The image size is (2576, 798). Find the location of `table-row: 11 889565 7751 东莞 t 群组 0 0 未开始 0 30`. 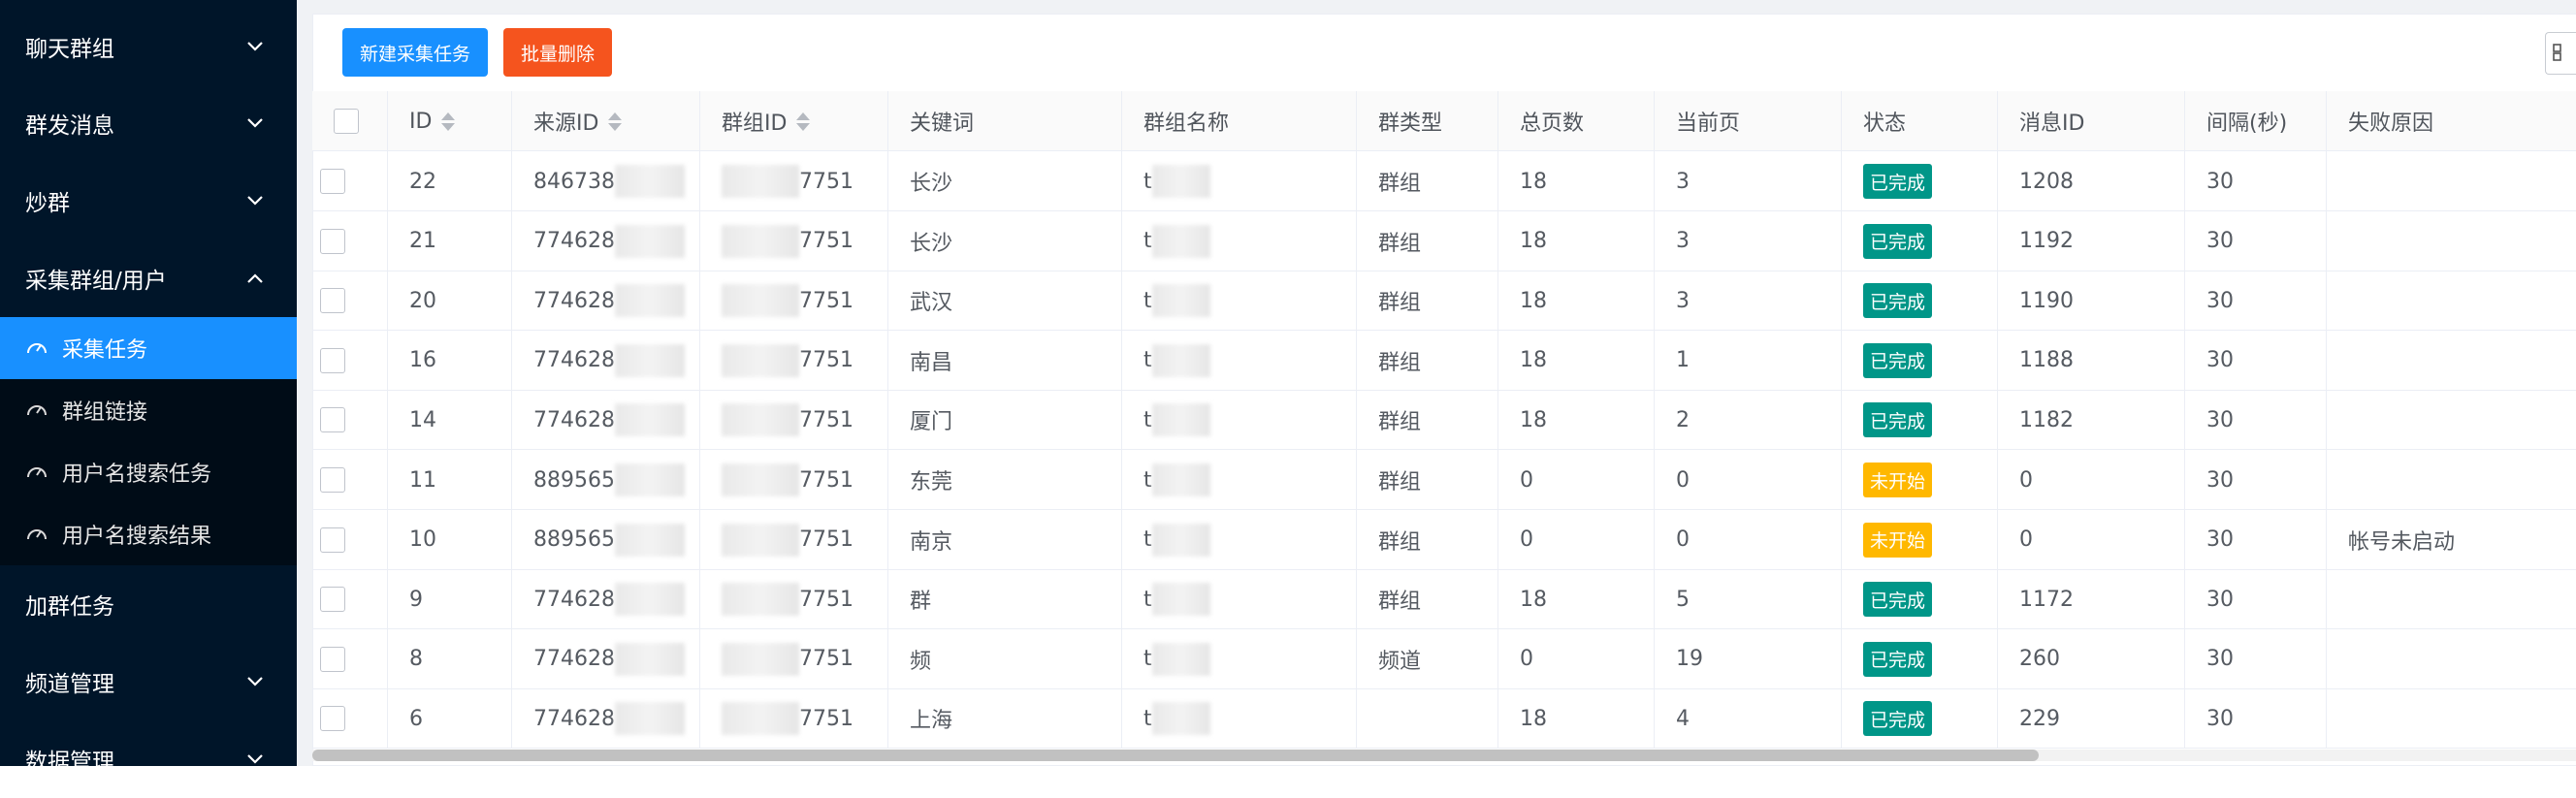

table-row: 11 889565 7751 东莞 t 群组 0 0 未开始 0 30 is located at coordinates (1444, 480).